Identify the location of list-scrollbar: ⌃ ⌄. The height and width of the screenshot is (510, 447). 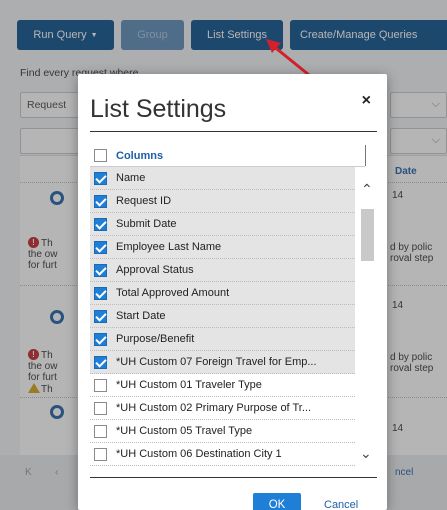
(367, 328).